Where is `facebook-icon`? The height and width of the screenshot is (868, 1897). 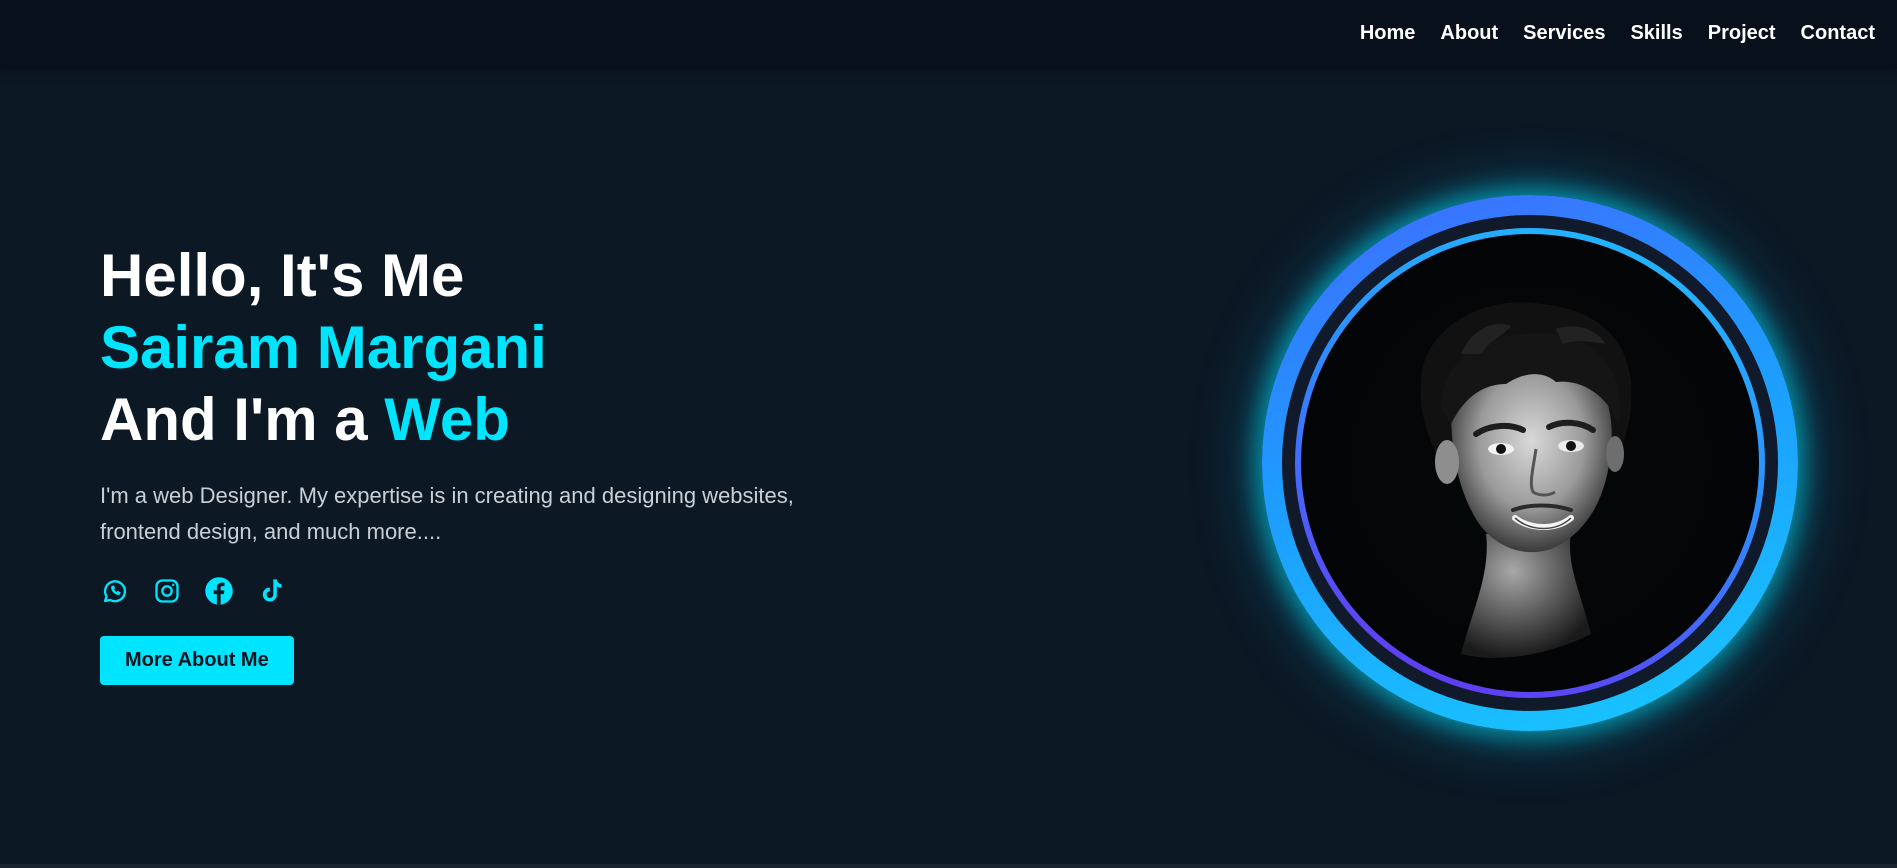
facebook-icon is located at coordinates (219, 591).